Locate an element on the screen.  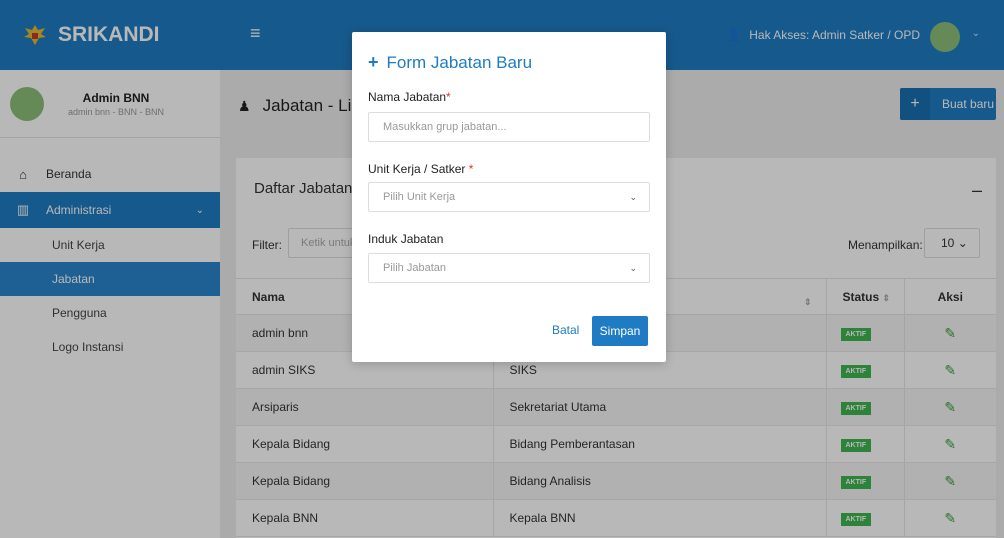
unit-kerja-select: Pilih Unit Kerja ⌄ is located at coordinates (509, 197).